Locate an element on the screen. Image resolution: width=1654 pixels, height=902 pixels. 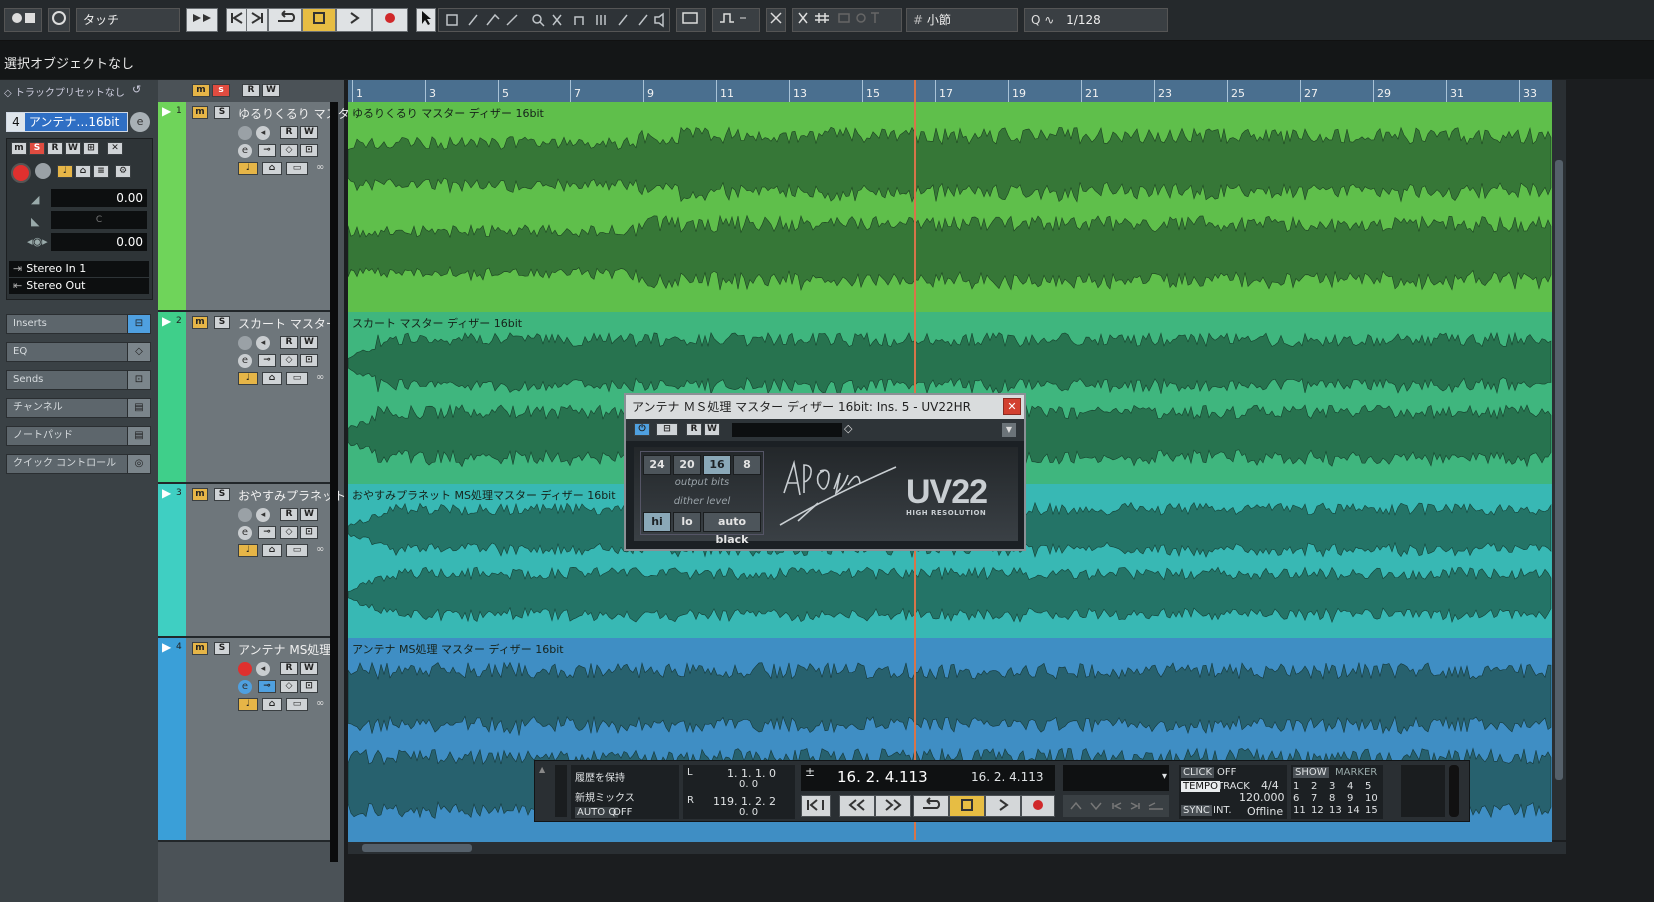
track-inserts-icon: ⊸ is located at coordinates (267, 686).